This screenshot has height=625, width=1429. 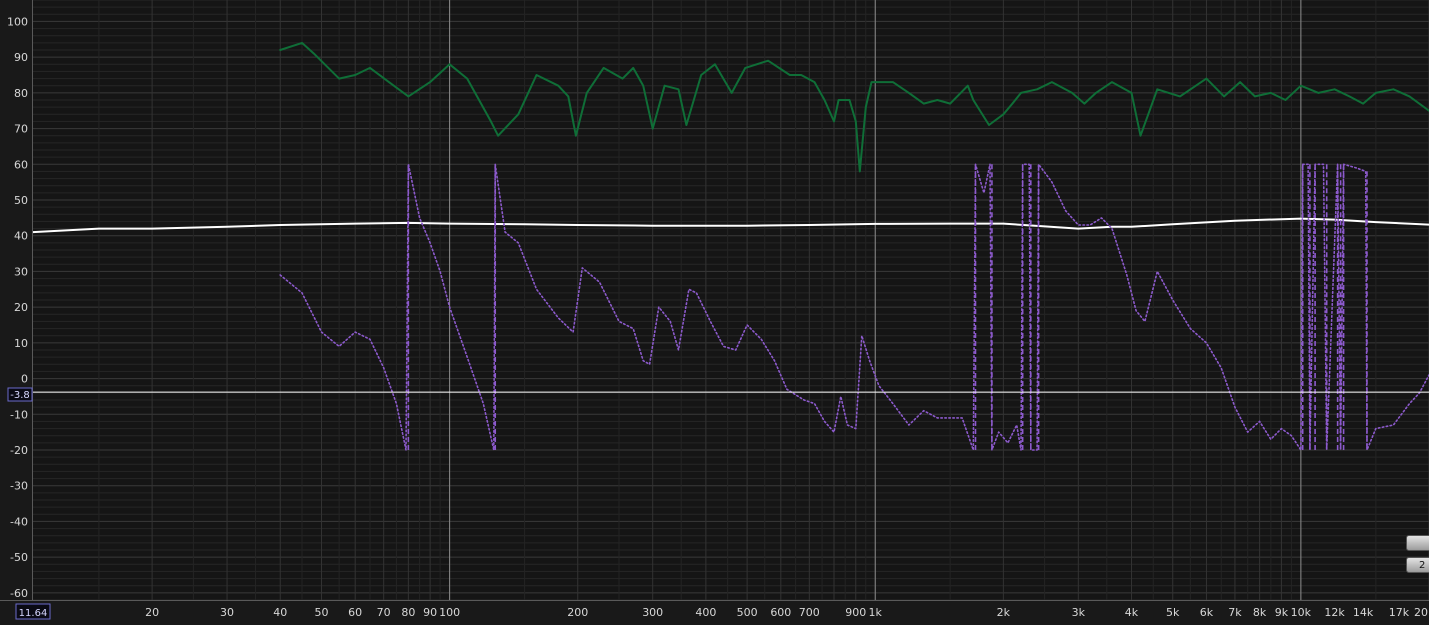 I want to click on x-tick-label: 5k, so click(x=1173, y=612).